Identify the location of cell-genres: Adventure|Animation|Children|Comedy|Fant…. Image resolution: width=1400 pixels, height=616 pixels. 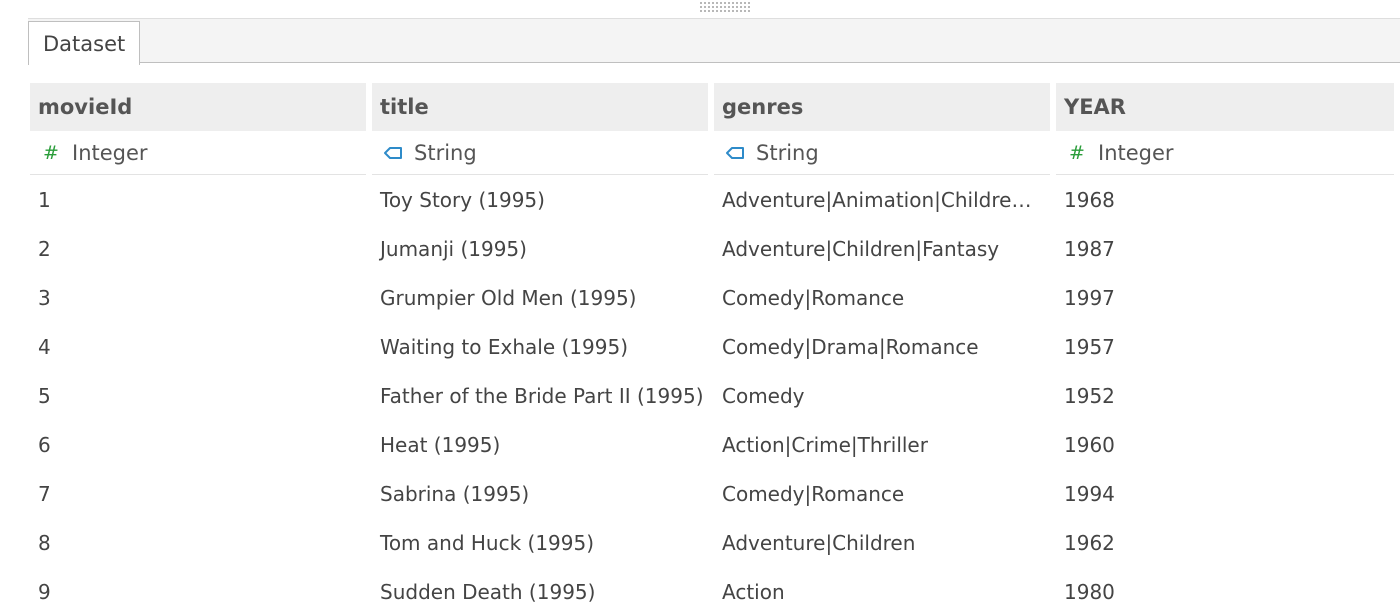
(882, 199).